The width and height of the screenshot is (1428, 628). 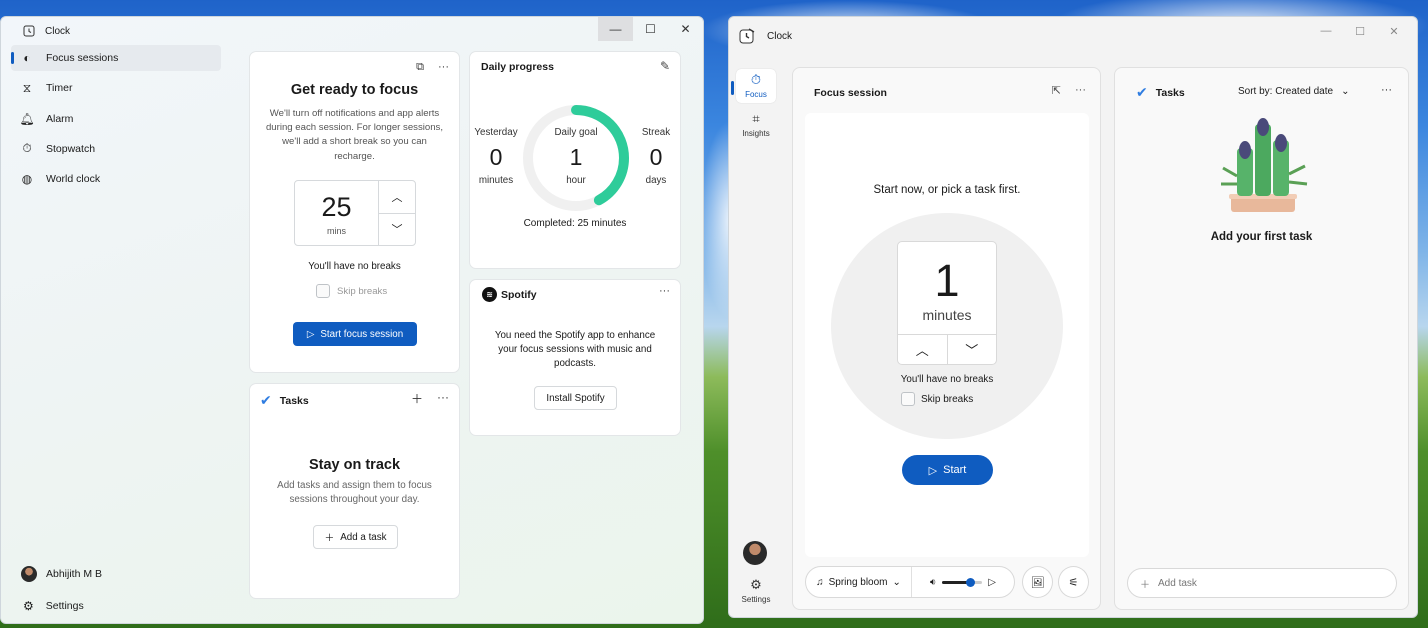 What do you see at coordinates (116, 119) in the screenshot?
I see `sidebar-item-alarm: 🔔︎ Alarm` at bounding box center [116, 119].